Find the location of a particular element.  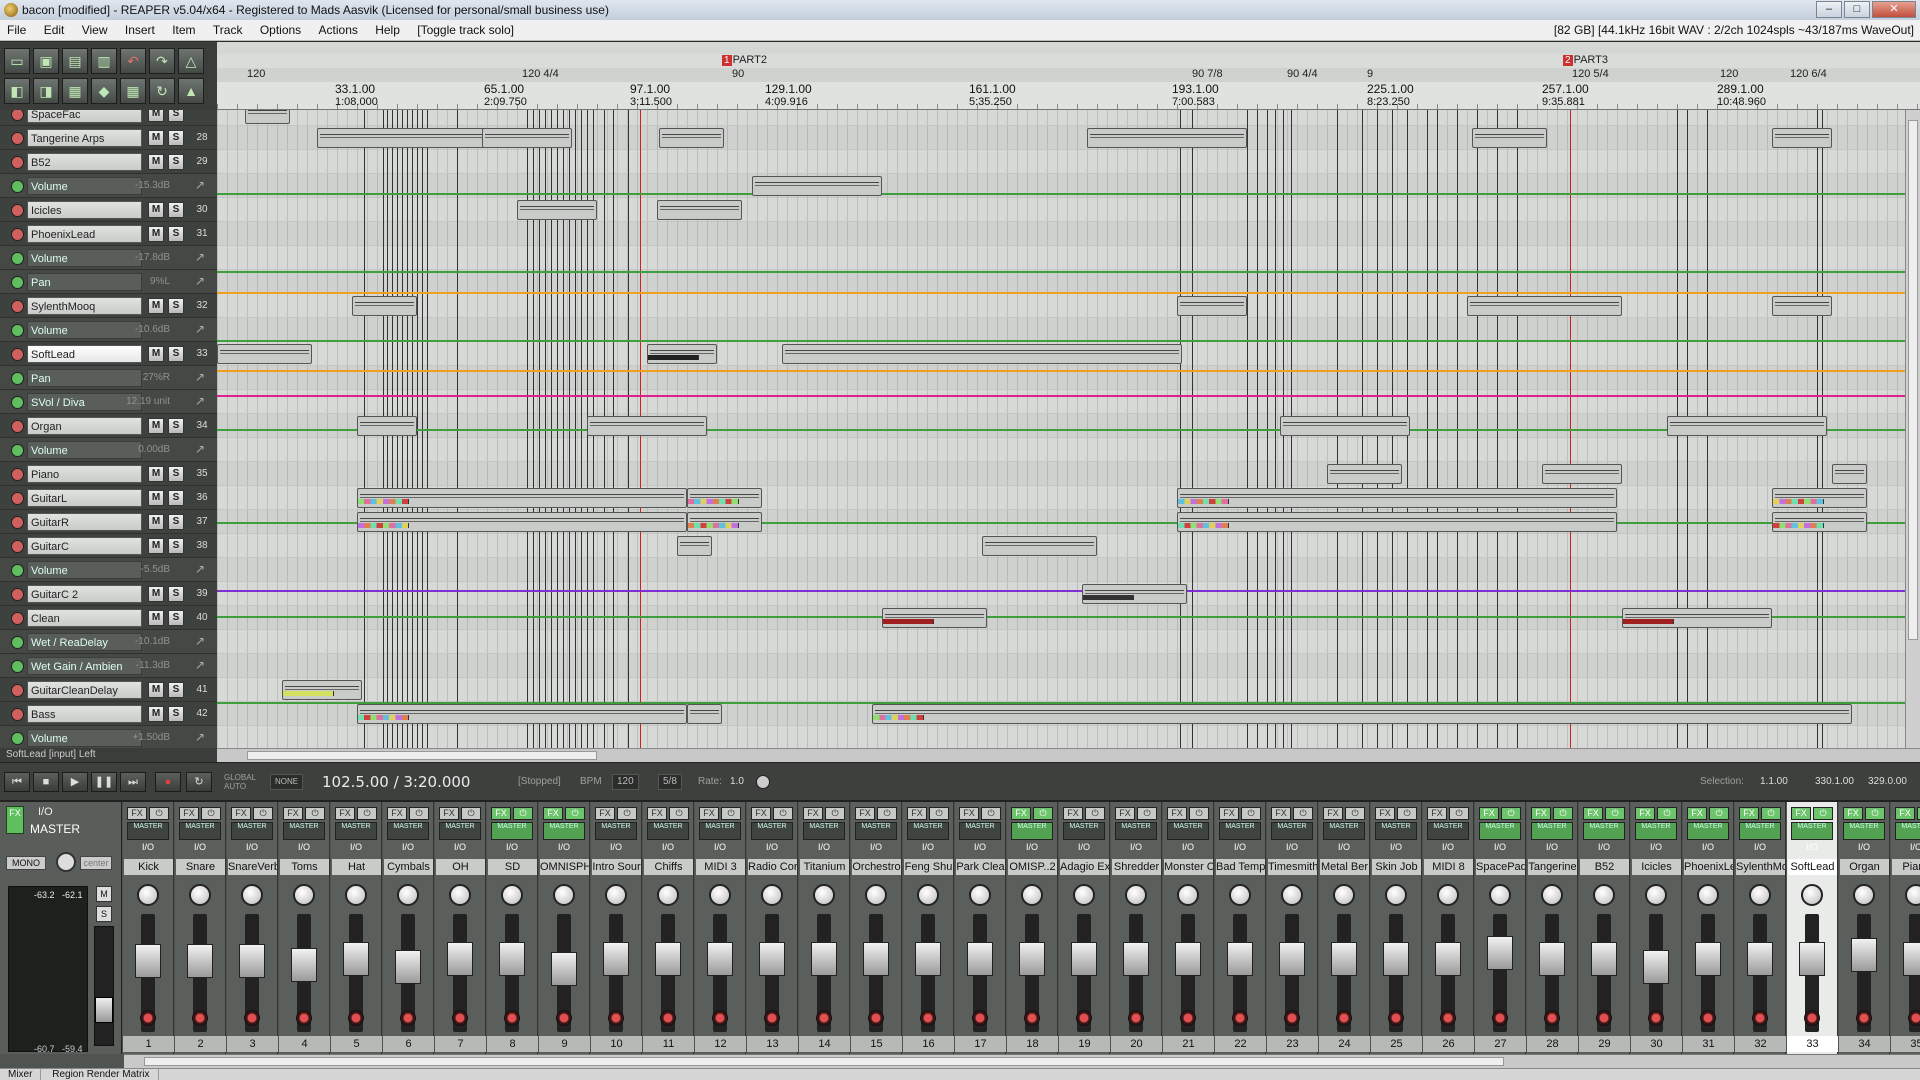

strip-name: B52 is located at coordinates (1604, 867).